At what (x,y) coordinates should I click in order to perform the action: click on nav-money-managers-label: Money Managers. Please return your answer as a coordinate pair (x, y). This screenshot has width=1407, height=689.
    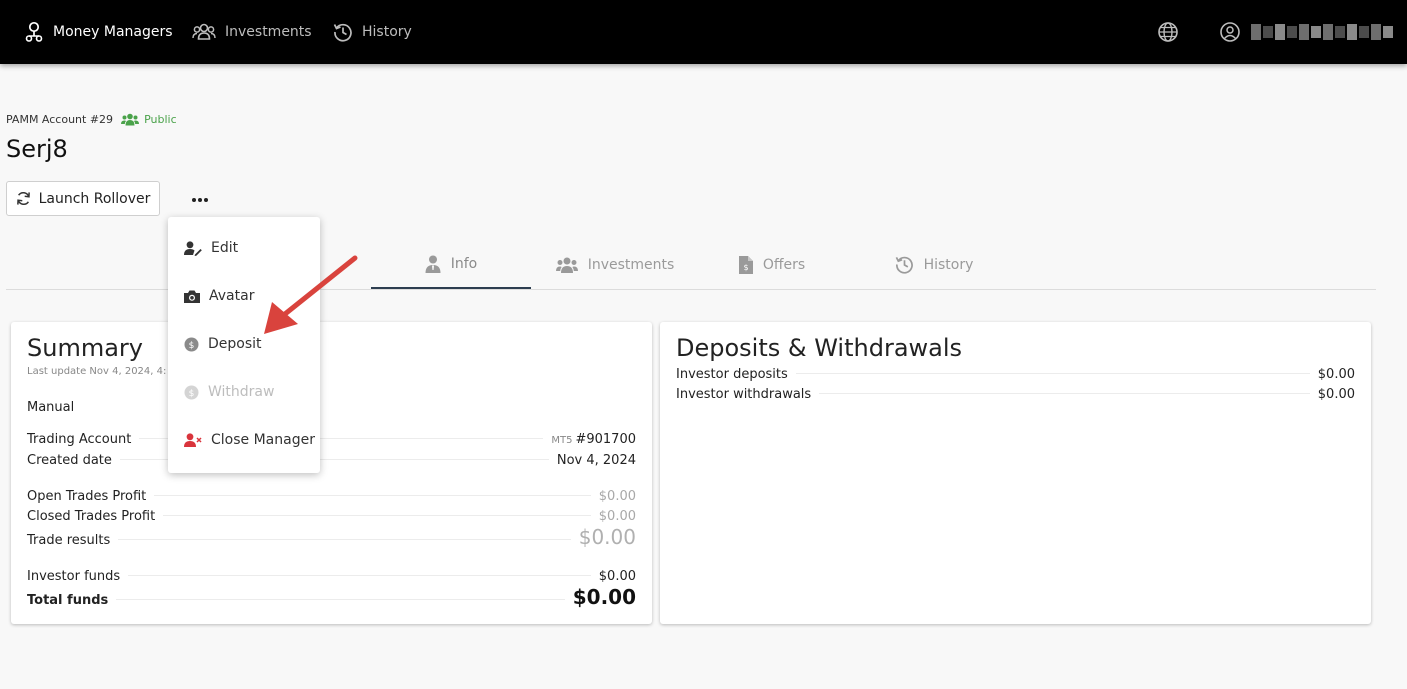
    Looking at the image, I should click on (113, 32).